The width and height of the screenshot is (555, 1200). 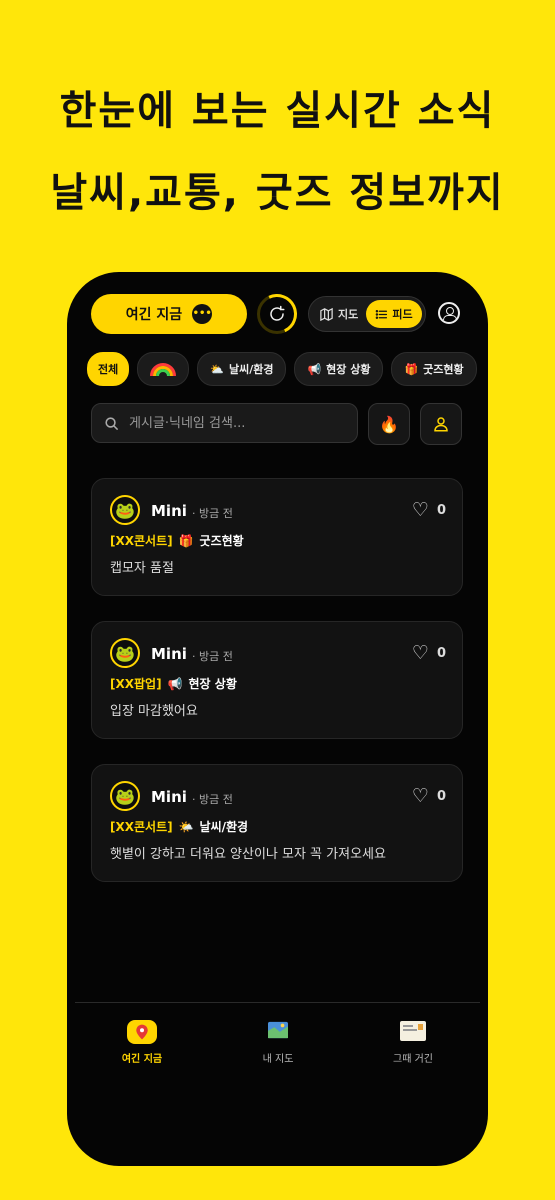 I want to click on post-category: 날씨/환경, so click(x=224, y=827).